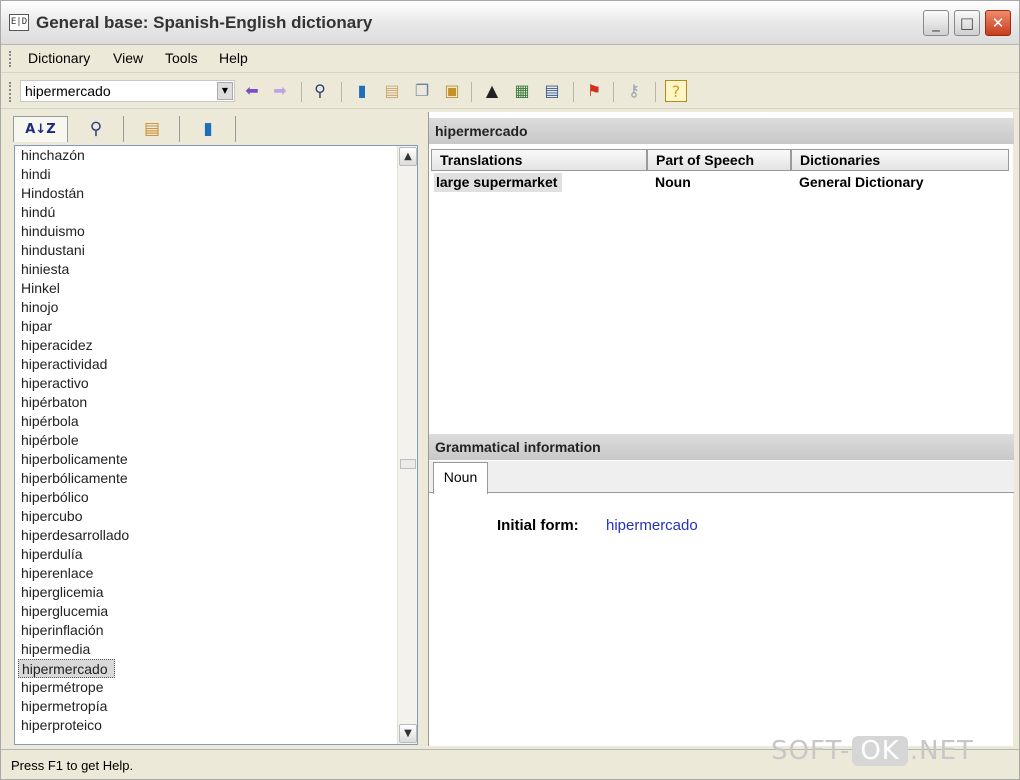 This screenshot has width=1020, height=780. I want to click on list-item: hipérbola, so click(206, 421).